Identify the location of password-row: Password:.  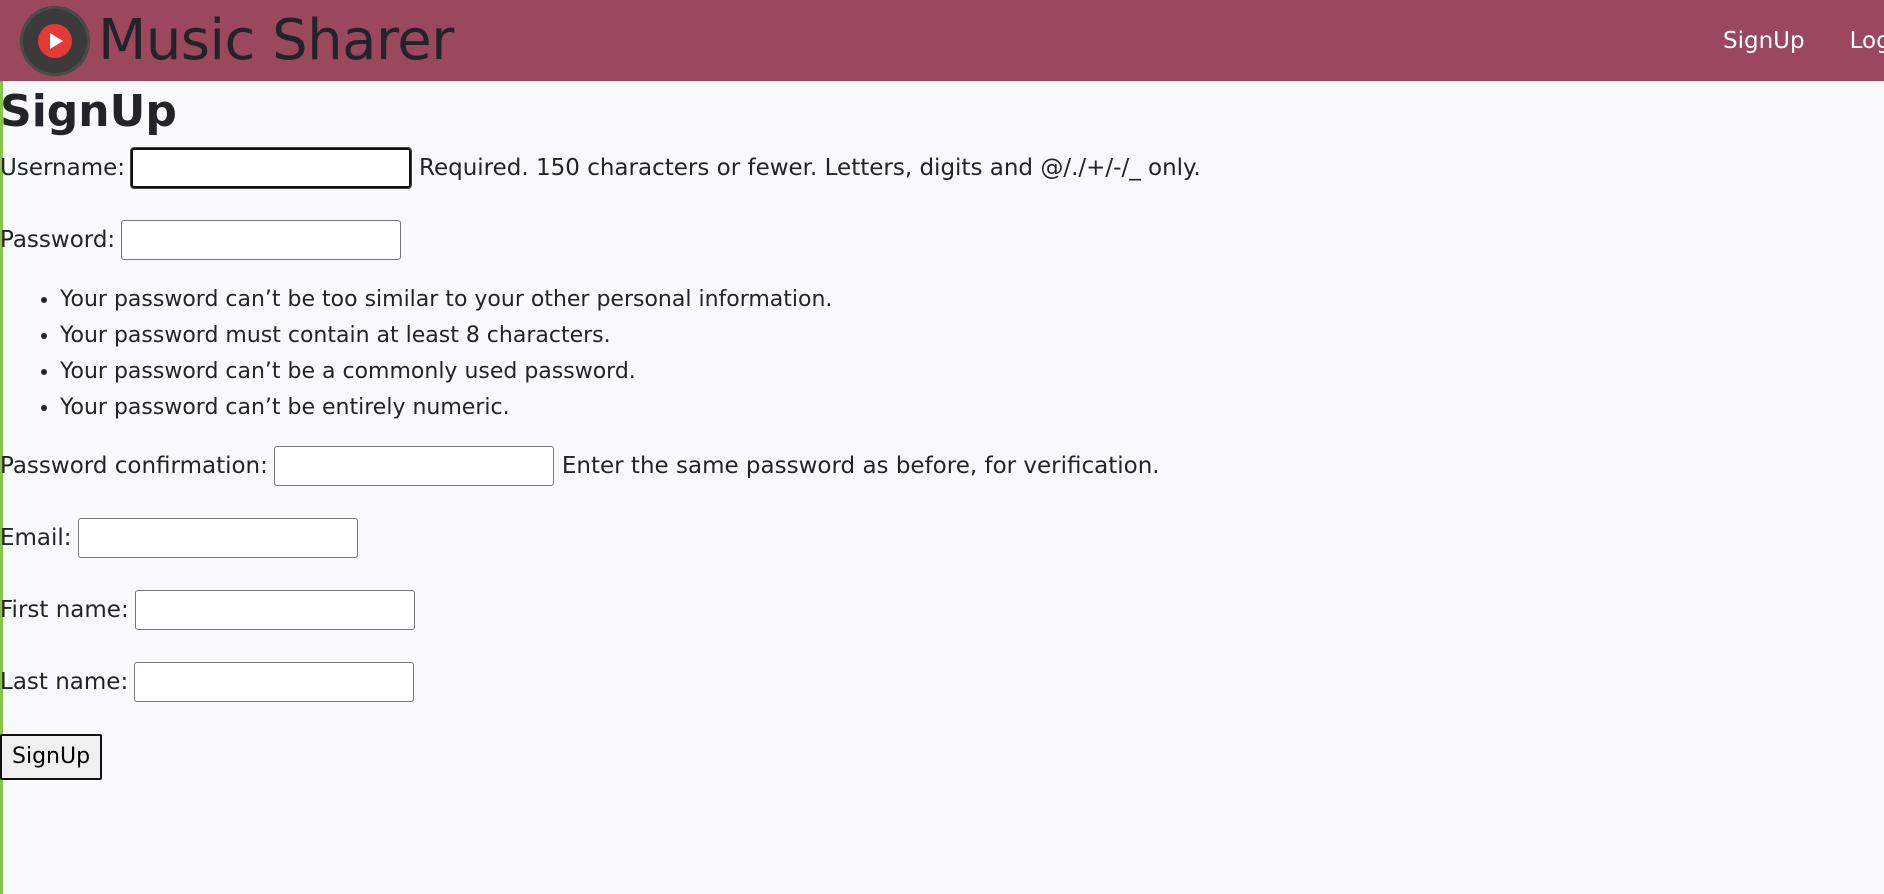
(942, 239).